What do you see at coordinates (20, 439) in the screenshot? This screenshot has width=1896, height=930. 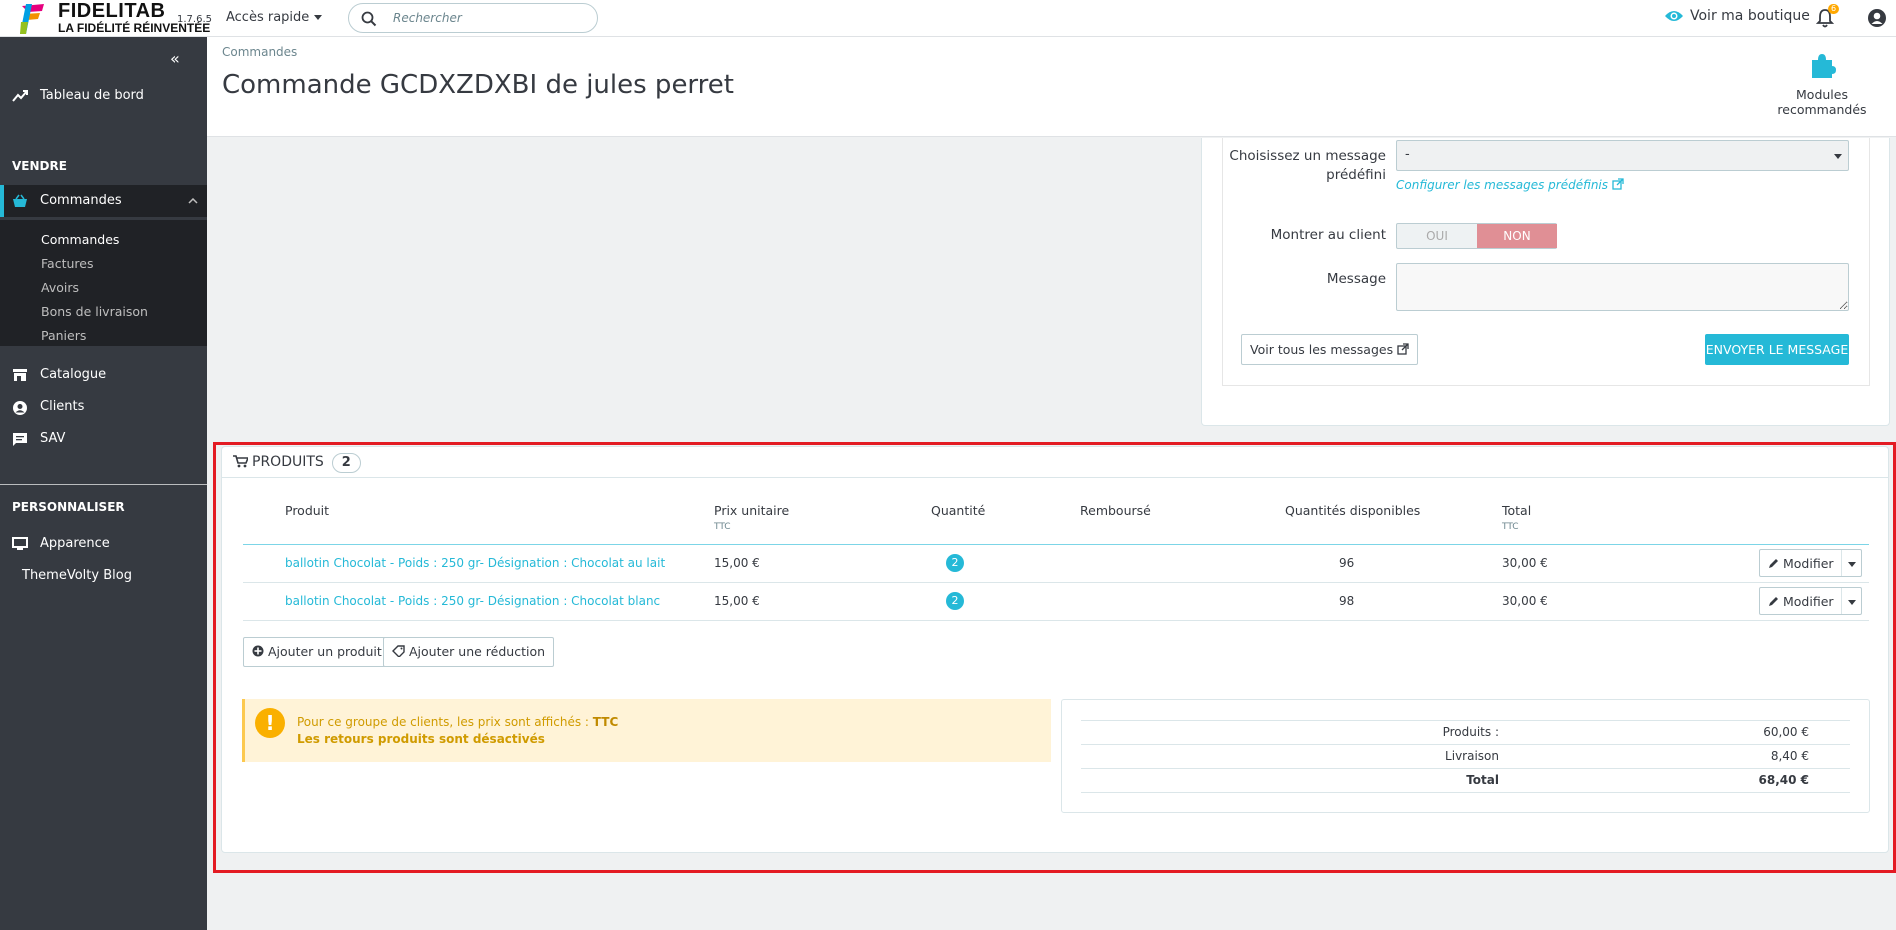 I see `chat-icon` at bounding box center [20, 439].